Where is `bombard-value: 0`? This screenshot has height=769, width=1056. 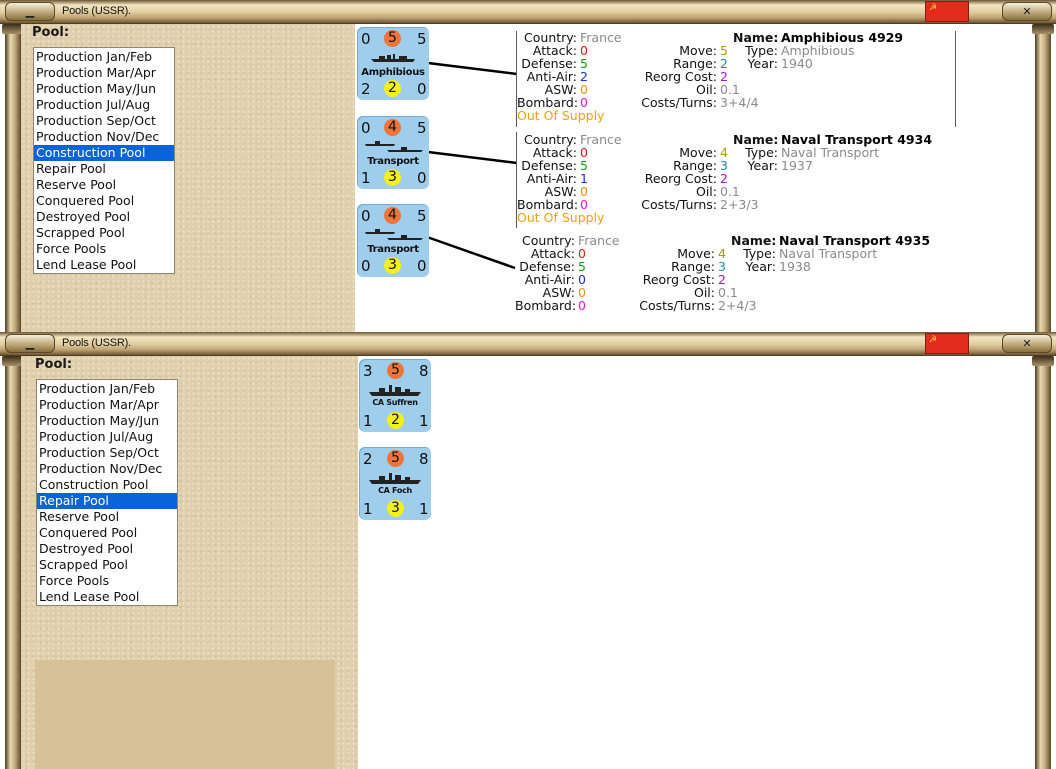
bombard-value: 0 is located at coordinates (582, 305).